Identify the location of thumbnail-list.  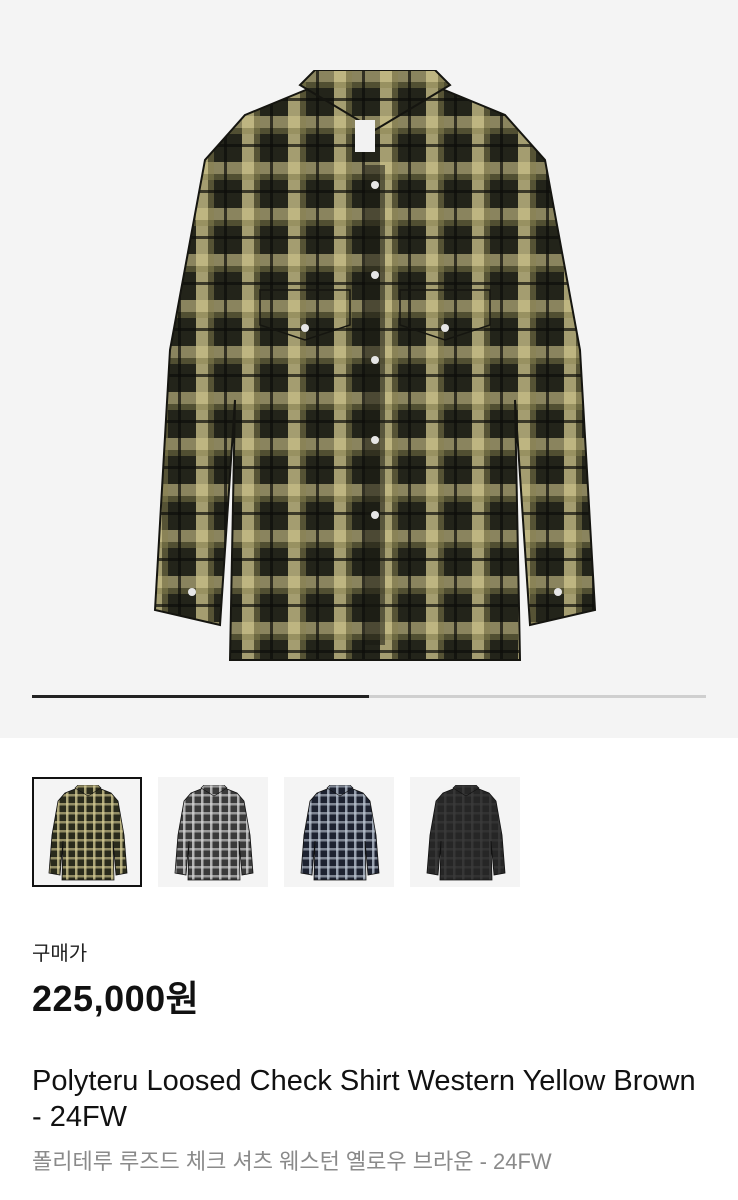
(276, 832).